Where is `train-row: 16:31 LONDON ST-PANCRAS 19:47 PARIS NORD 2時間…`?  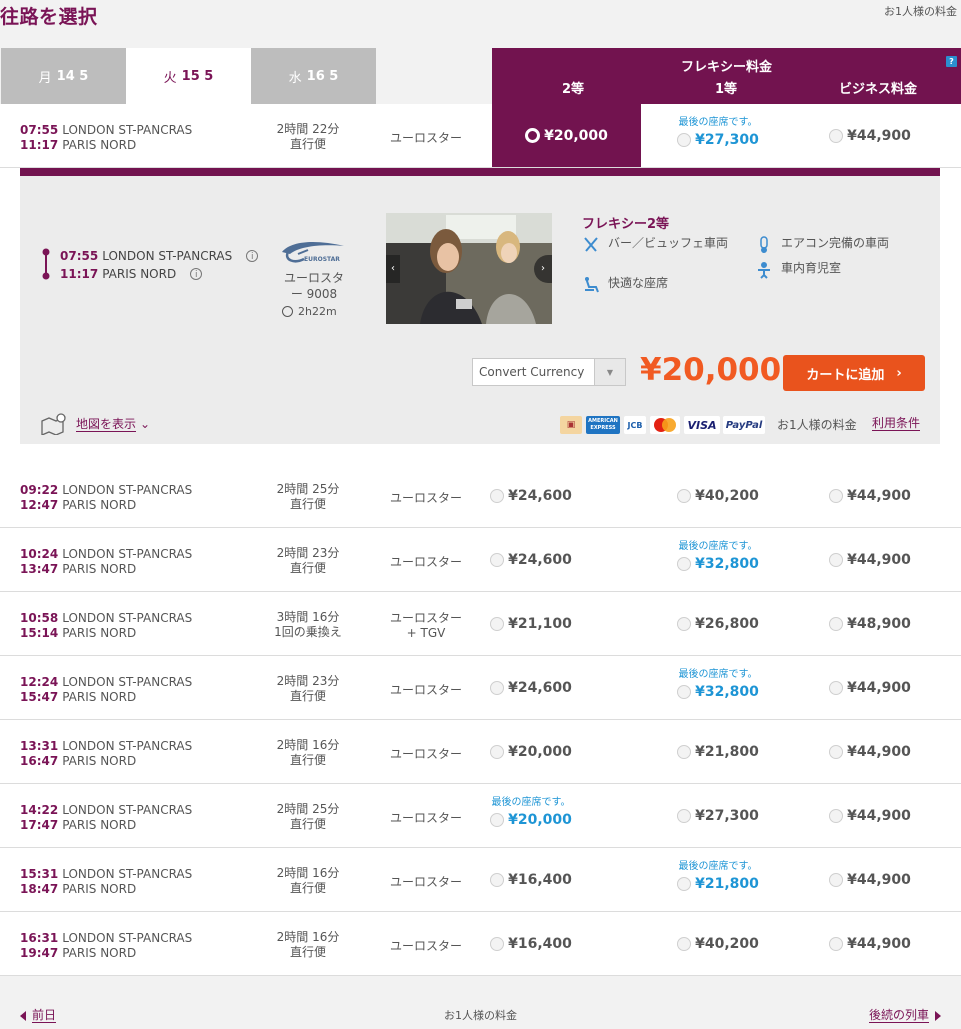 train-row: 16:31 LONDON ST-PANCRAS 19:47 PARIS NORD 2時間… is located at coordinates (480, 944).